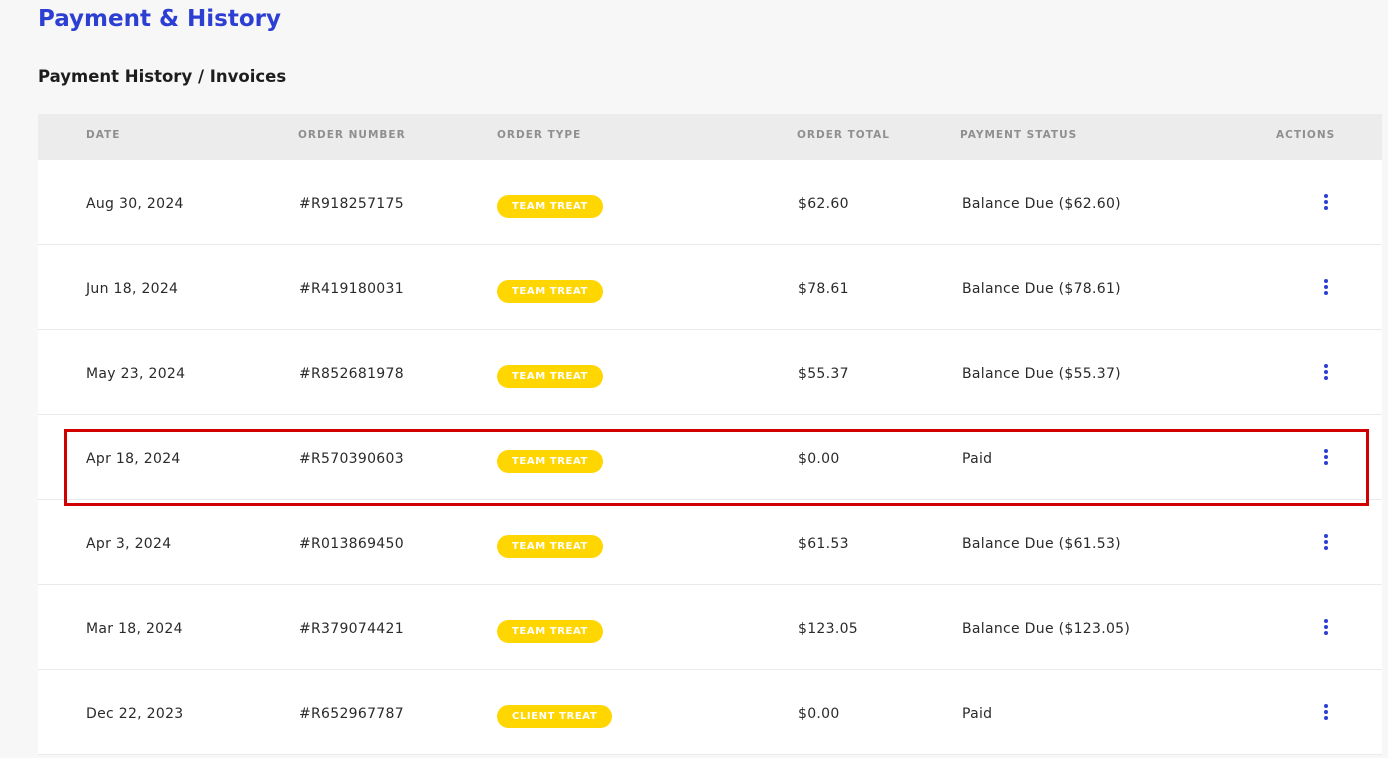  I want to click on payment-status: Balance Due ($55.37), so click(1041, 374).